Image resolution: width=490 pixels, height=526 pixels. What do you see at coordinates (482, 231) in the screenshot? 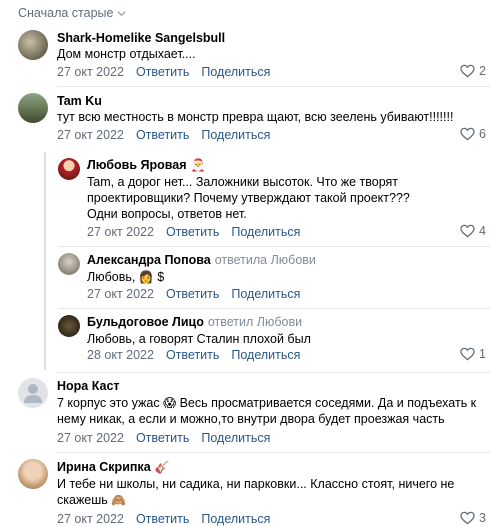
I see `like-count: 4` at bounding box center [482, 231].